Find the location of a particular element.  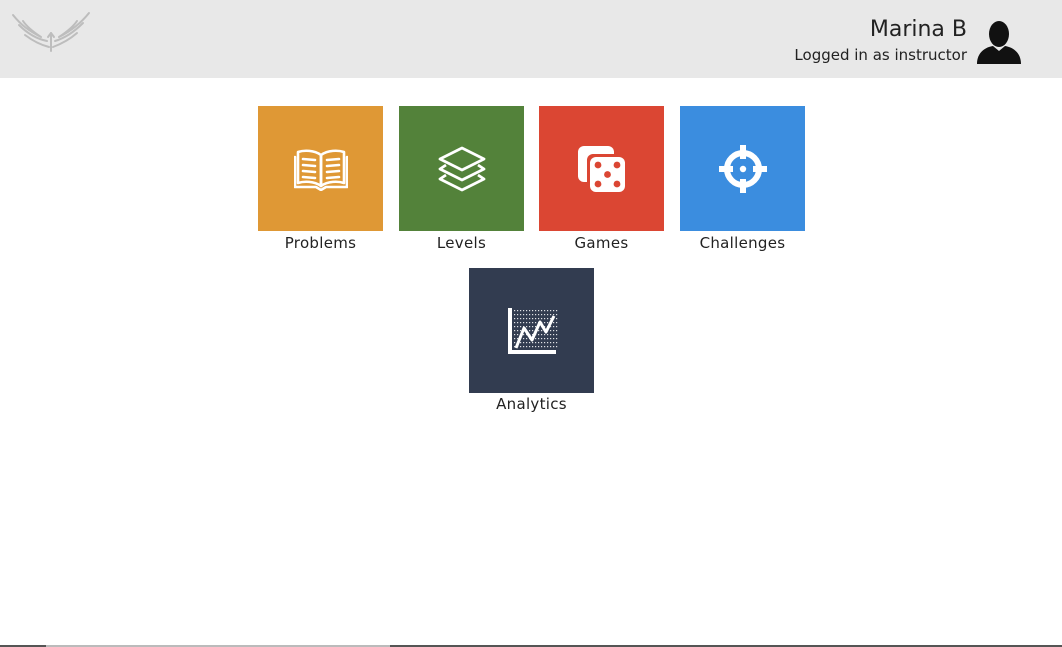

tile-challenges is located at coordinates (742, 168).